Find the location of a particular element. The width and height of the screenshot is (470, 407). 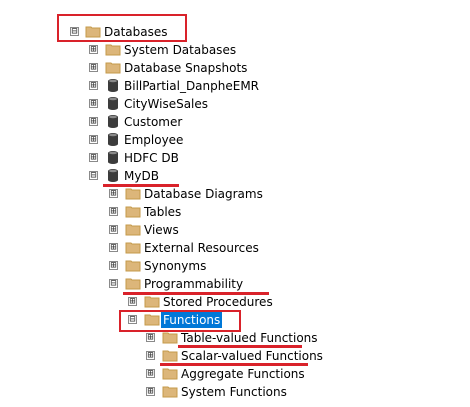

tree-node-label: External Resources is located at coordinates (201, 248).